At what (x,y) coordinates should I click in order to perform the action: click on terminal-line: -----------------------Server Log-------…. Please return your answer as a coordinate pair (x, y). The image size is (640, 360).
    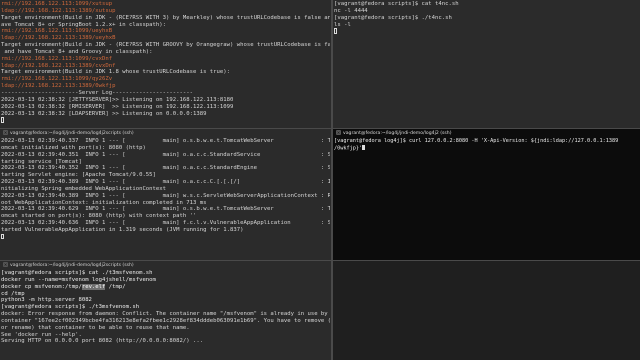
    Looking at the image, I should click on (97, 92).